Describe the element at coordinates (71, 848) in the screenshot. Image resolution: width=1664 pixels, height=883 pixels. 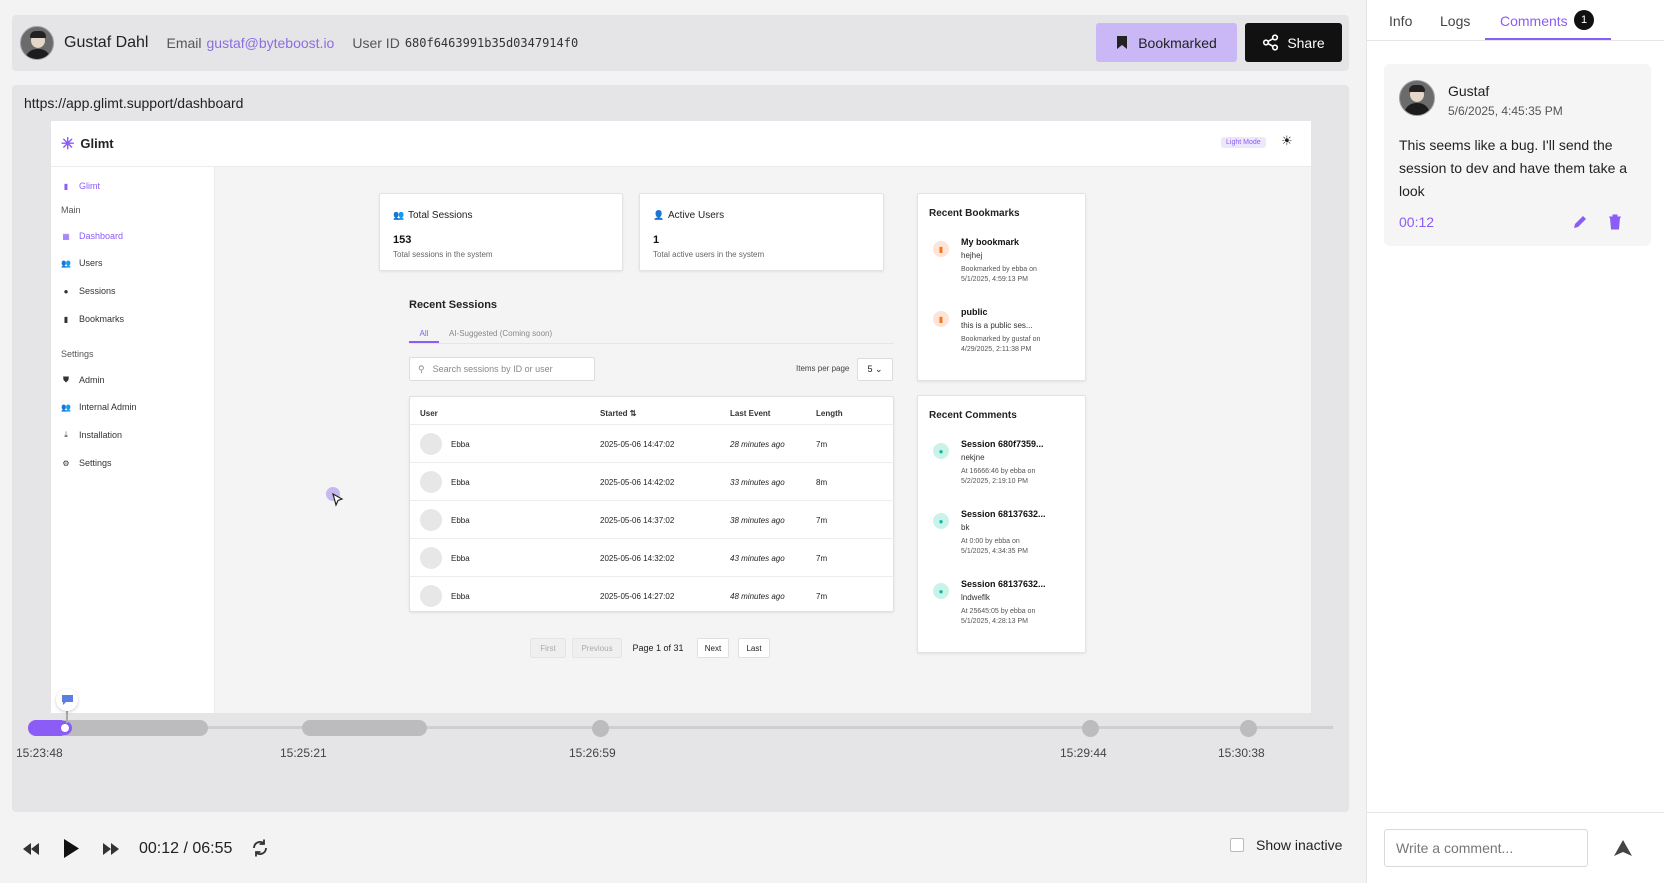
I see `play-icon` at that location.